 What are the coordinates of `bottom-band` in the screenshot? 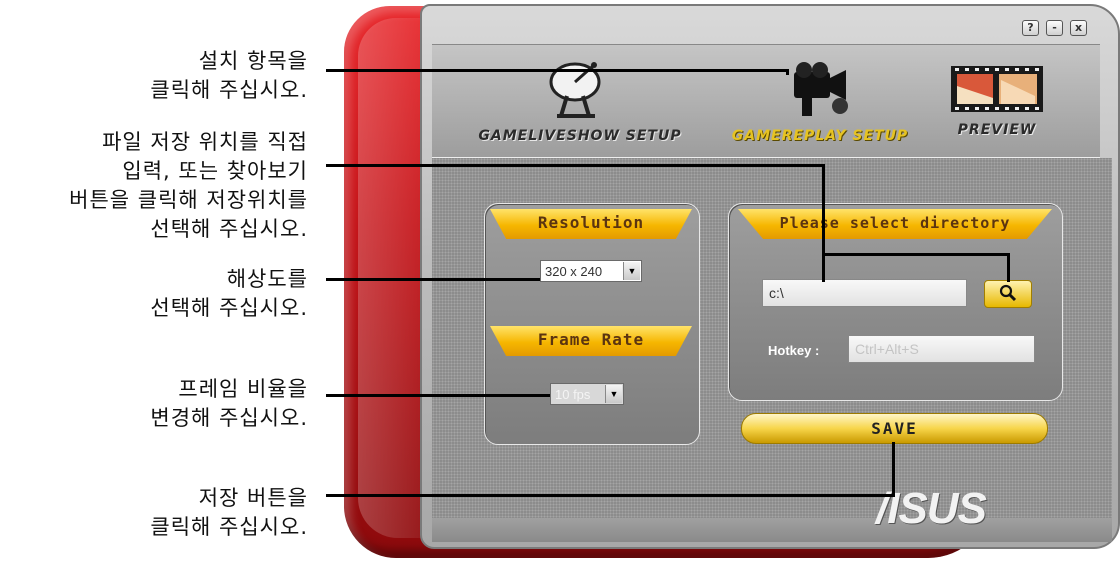 It's located at (772, 530).